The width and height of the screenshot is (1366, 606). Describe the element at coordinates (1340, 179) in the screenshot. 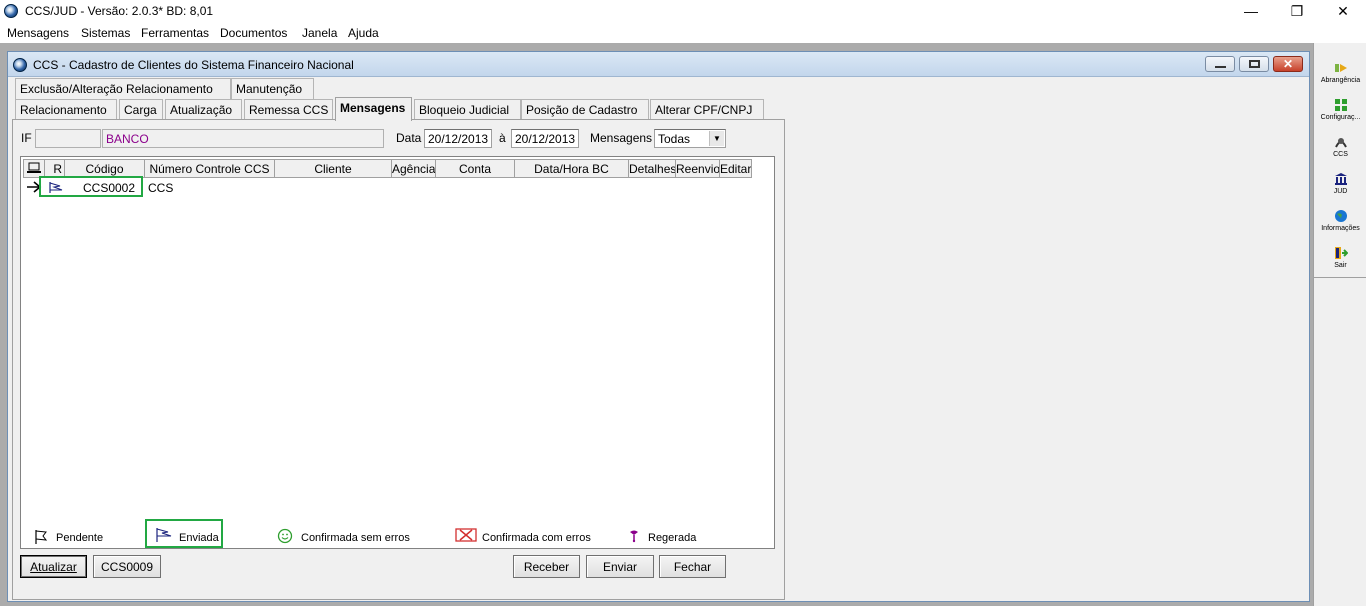

I see `courthouse-icon` at that location.